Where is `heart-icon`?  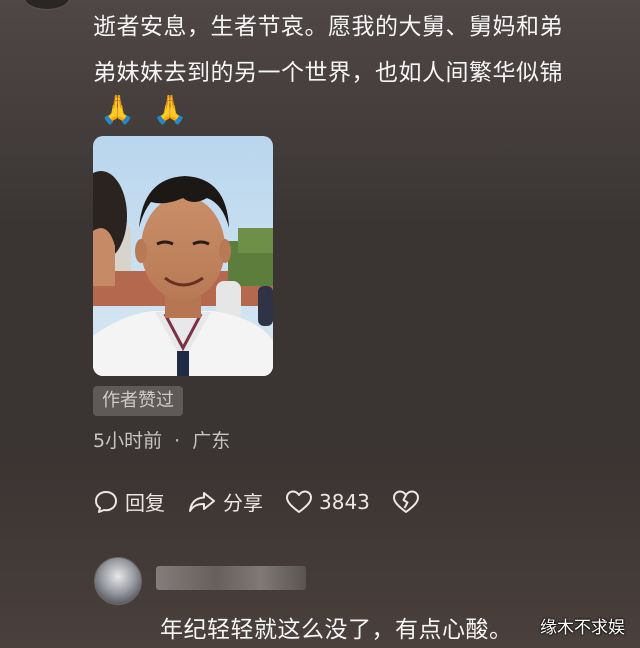
heart-icon is located at coordinates (299, 501).